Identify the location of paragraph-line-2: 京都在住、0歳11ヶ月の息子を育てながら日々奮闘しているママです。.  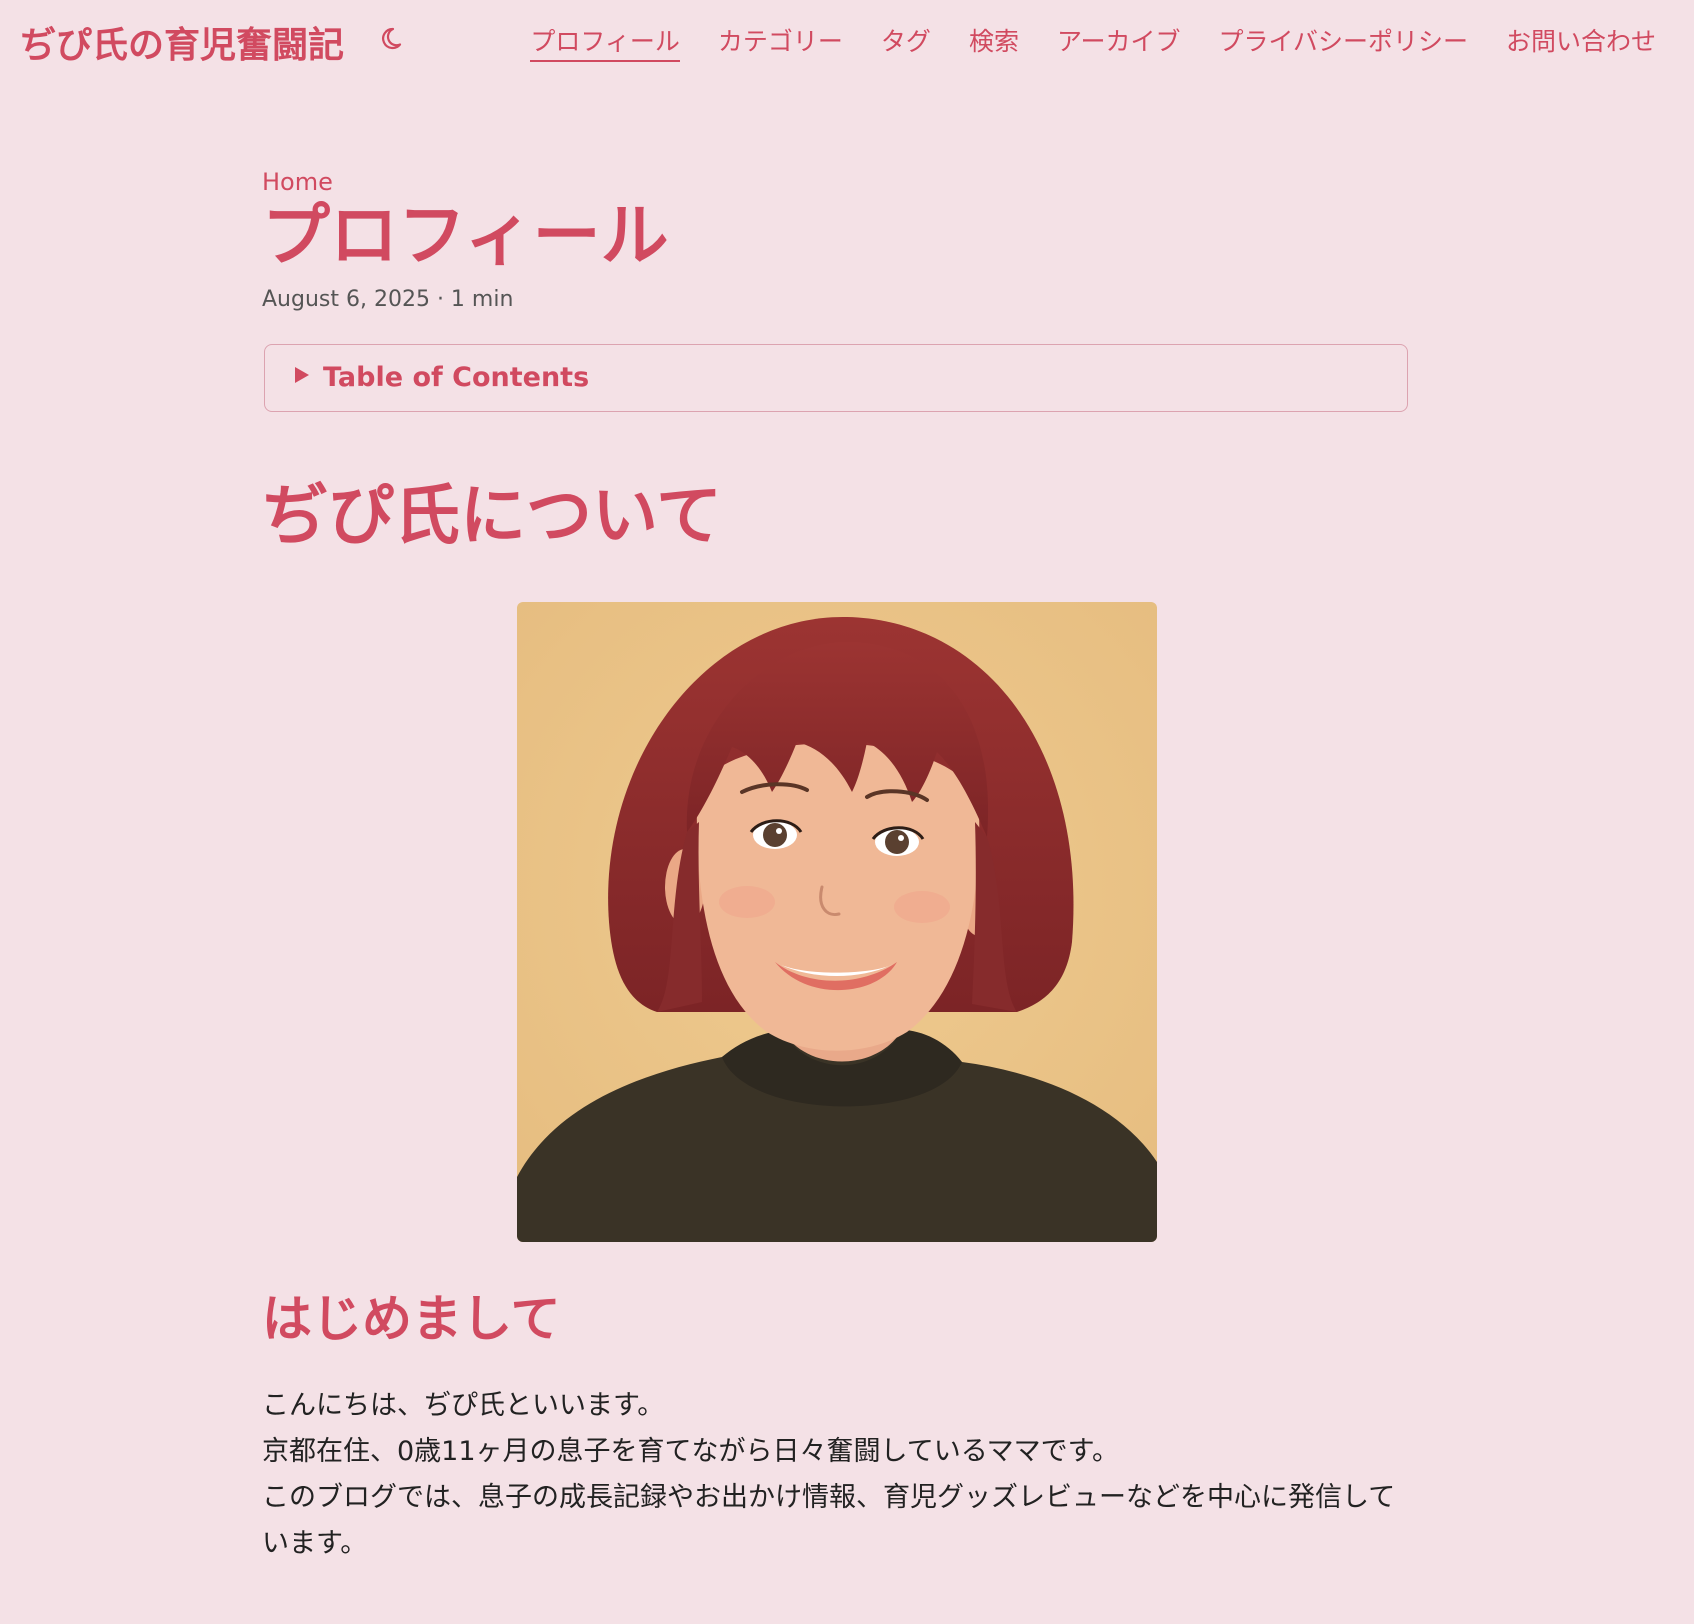
(690, 1452).